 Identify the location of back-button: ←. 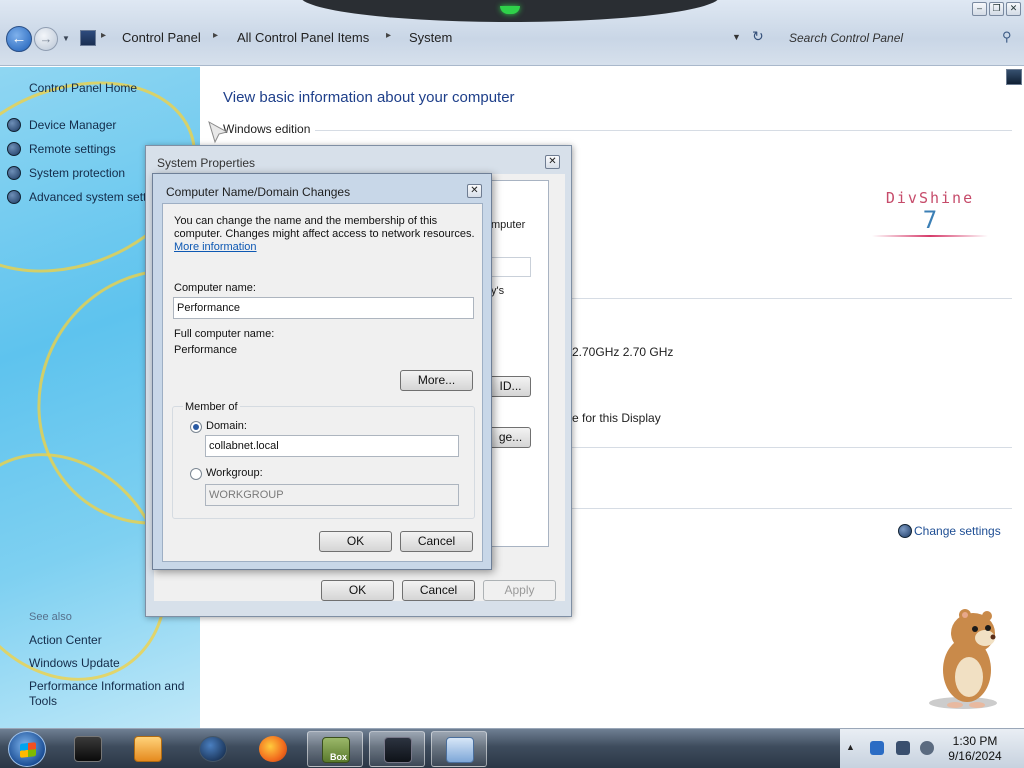
(19, 39).